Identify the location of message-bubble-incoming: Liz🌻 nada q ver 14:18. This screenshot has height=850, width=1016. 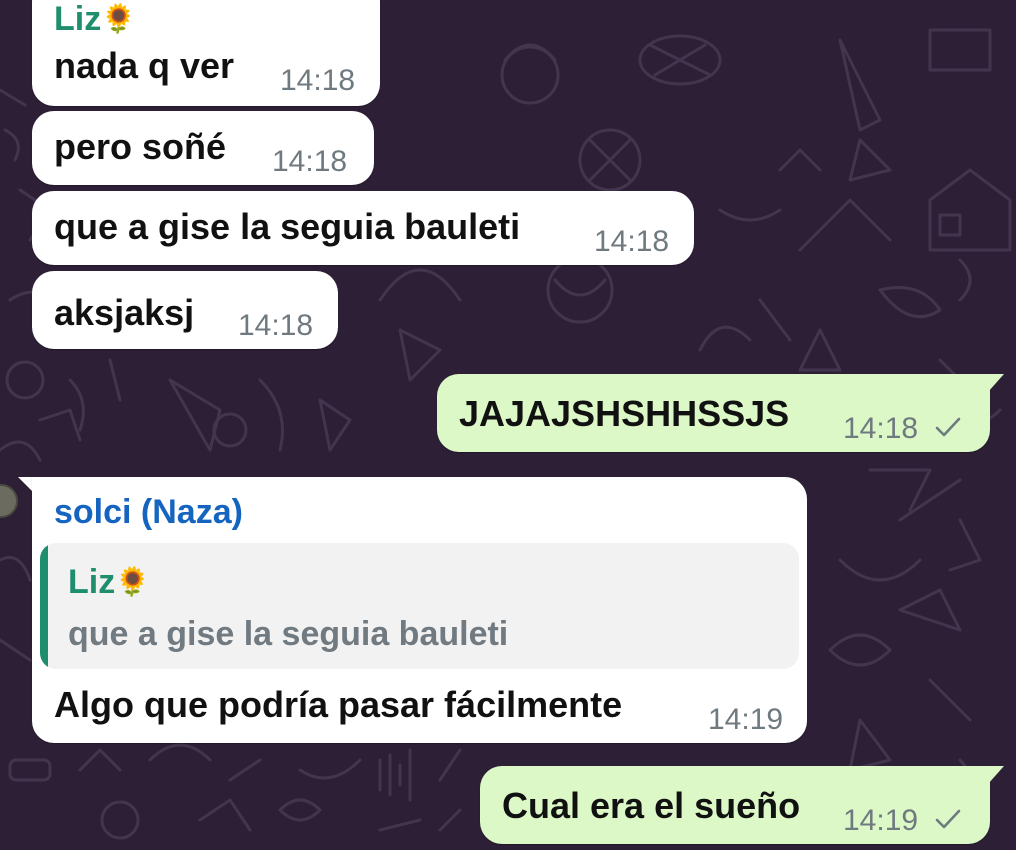
(206, 53).